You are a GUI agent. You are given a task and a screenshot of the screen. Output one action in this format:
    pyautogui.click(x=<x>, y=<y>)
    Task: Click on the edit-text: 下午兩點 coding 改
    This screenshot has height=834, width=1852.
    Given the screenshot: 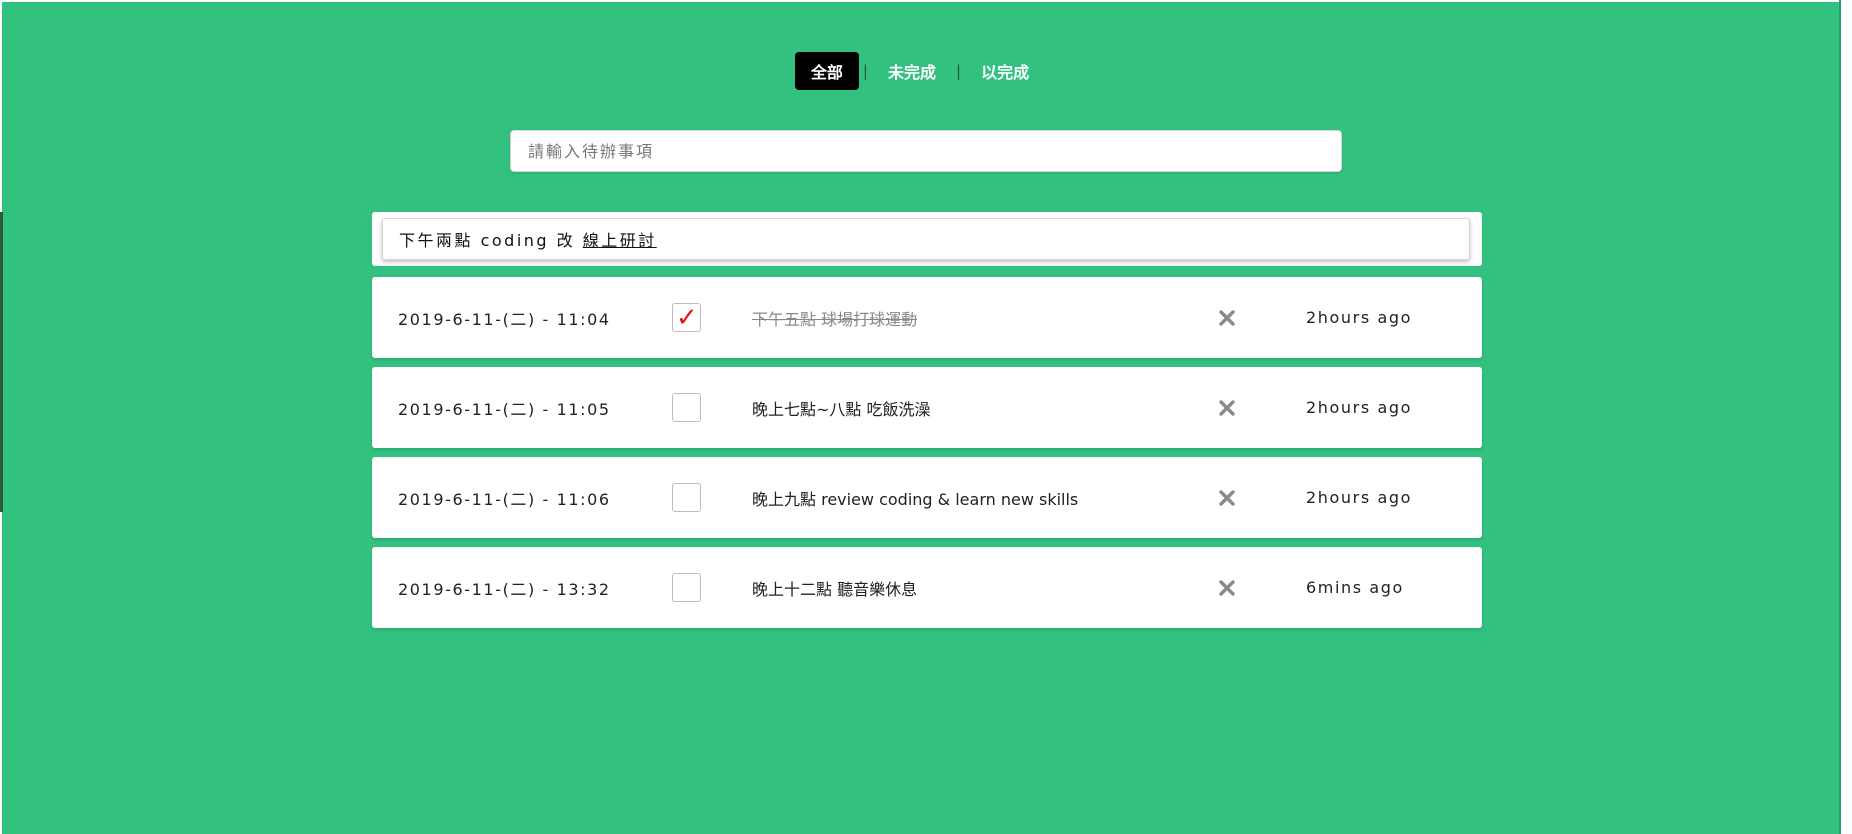 What is the action you would take?
    pyautogui.click(x=491, y=240)
    